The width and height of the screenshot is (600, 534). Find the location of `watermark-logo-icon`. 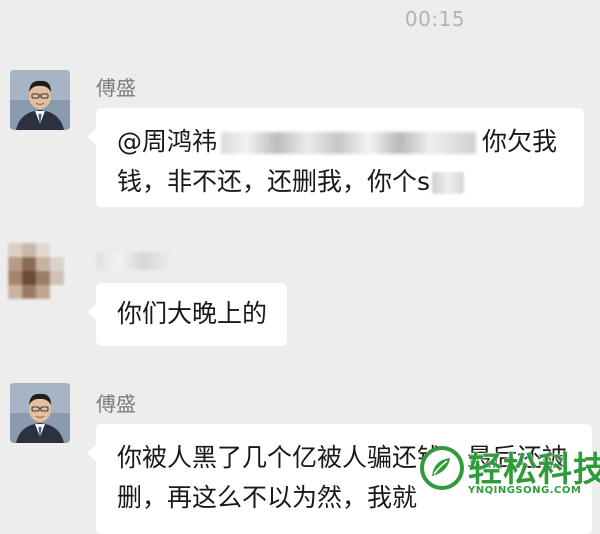

watermark-logo-icon is located at coordinates (442, 468).